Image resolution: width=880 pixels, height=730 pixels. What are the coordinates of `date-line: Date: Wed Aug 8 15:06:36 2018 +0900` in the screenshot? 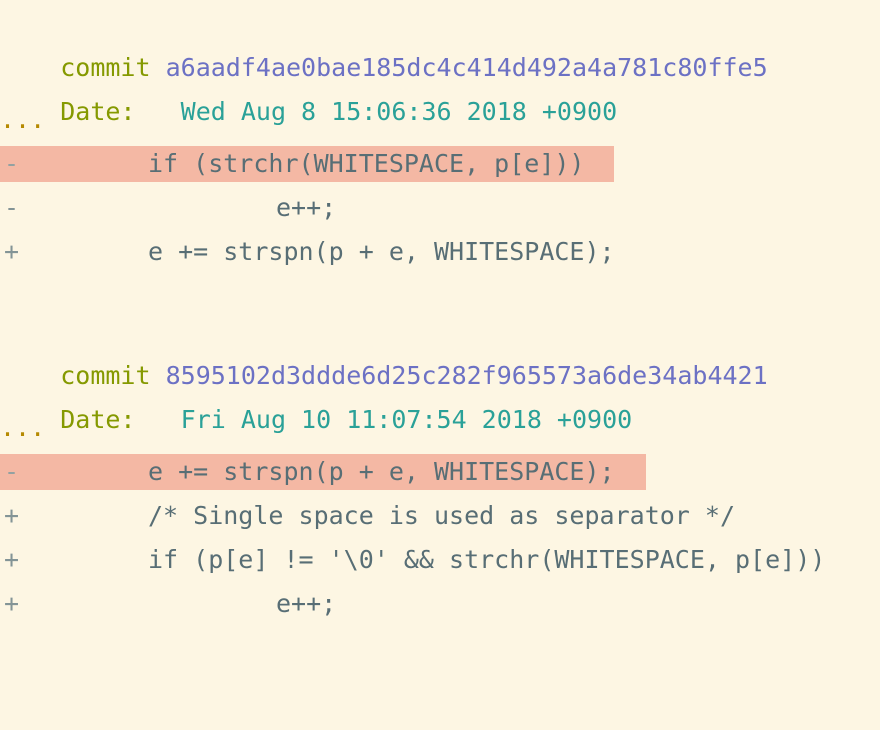 It's located at (308, 92).